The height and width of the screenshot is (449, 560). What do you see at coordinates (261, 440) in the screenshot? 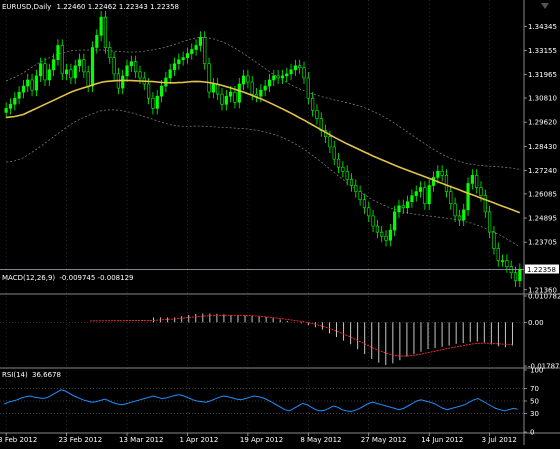
I see `time-tick-label: 19 Apr 2012` at bounding box center [261, 440].